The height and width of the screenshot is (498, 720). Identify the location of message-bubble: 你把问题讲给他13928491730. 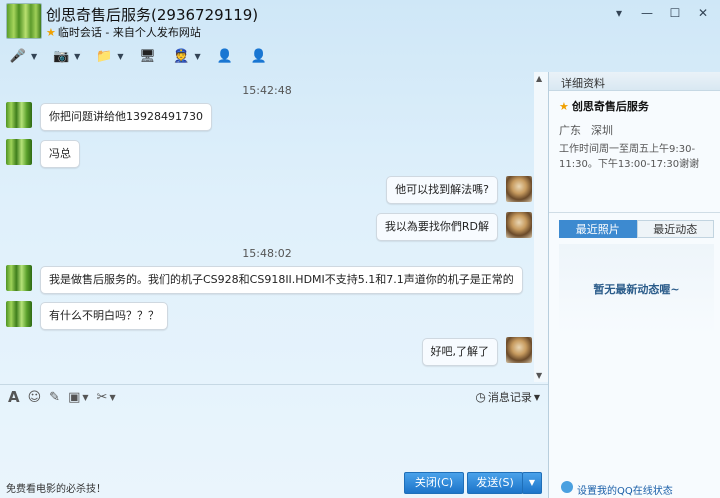
(126, 117).